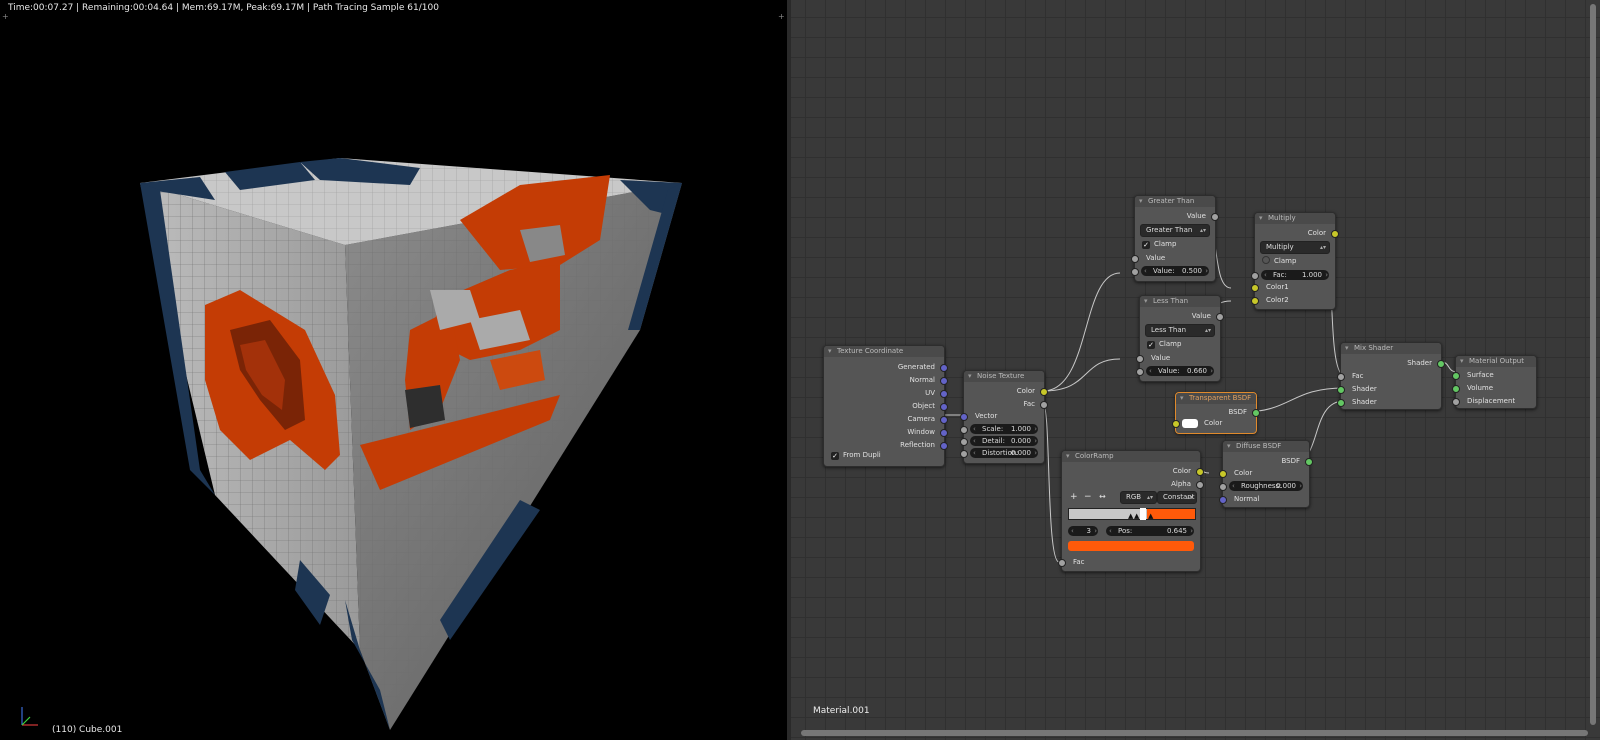 The image size is (1600, 740). Describe the element at coordinates (1255, 288) in the screenshot. I see `socket-color1-in` at that location.